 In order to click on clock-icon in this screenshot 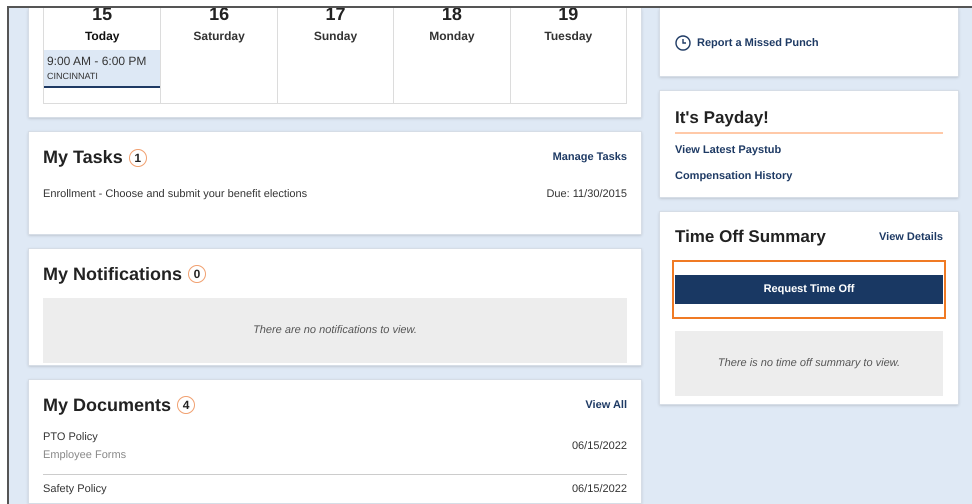, I will do `click(683, 43)`.